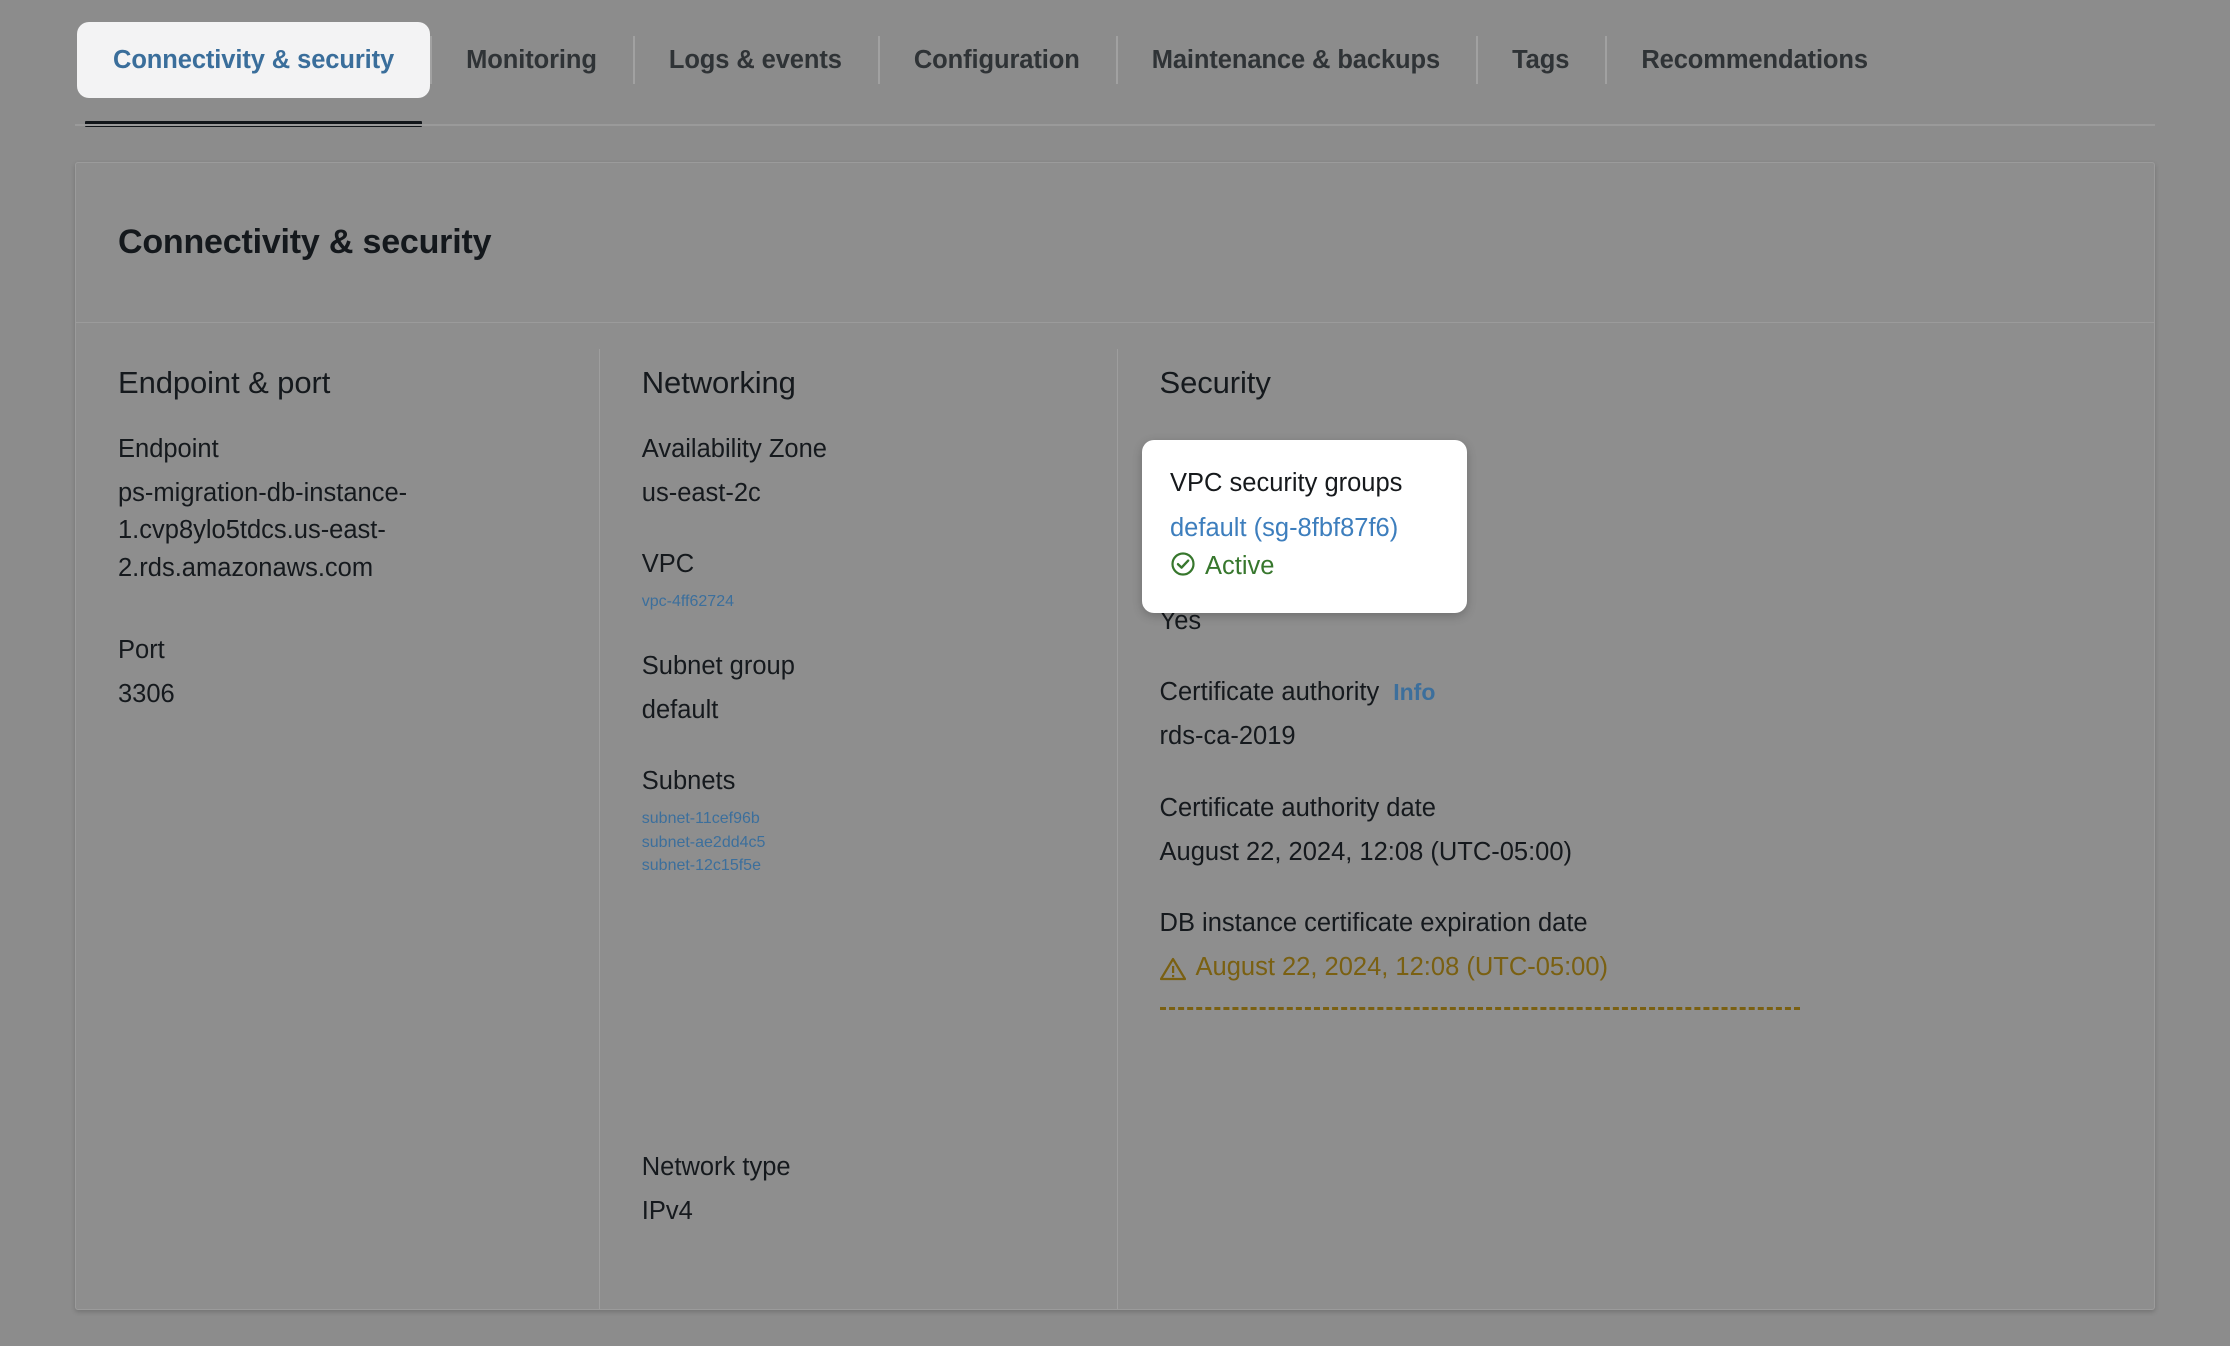  Describe the element at coordinates (858, 688) in the screenshot. I see `field-subnet-group: Subnet group default` at that location.